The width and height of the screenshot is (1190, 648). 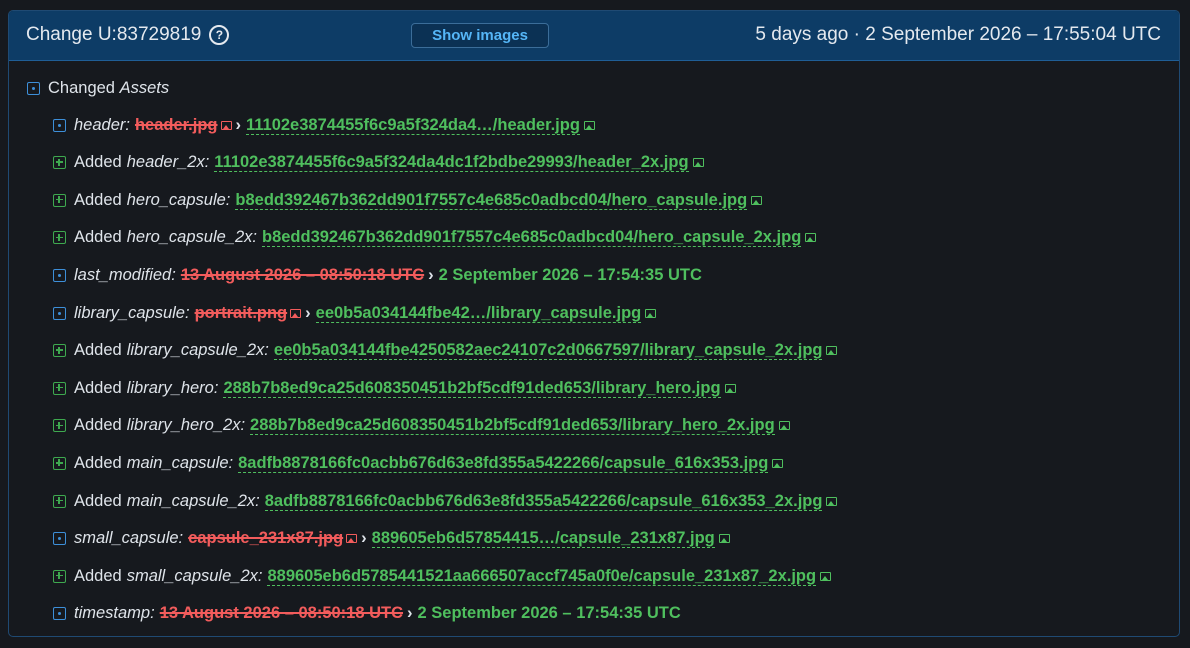 I want to click on section-label-italic: Assets, so click(x=144, y=87).